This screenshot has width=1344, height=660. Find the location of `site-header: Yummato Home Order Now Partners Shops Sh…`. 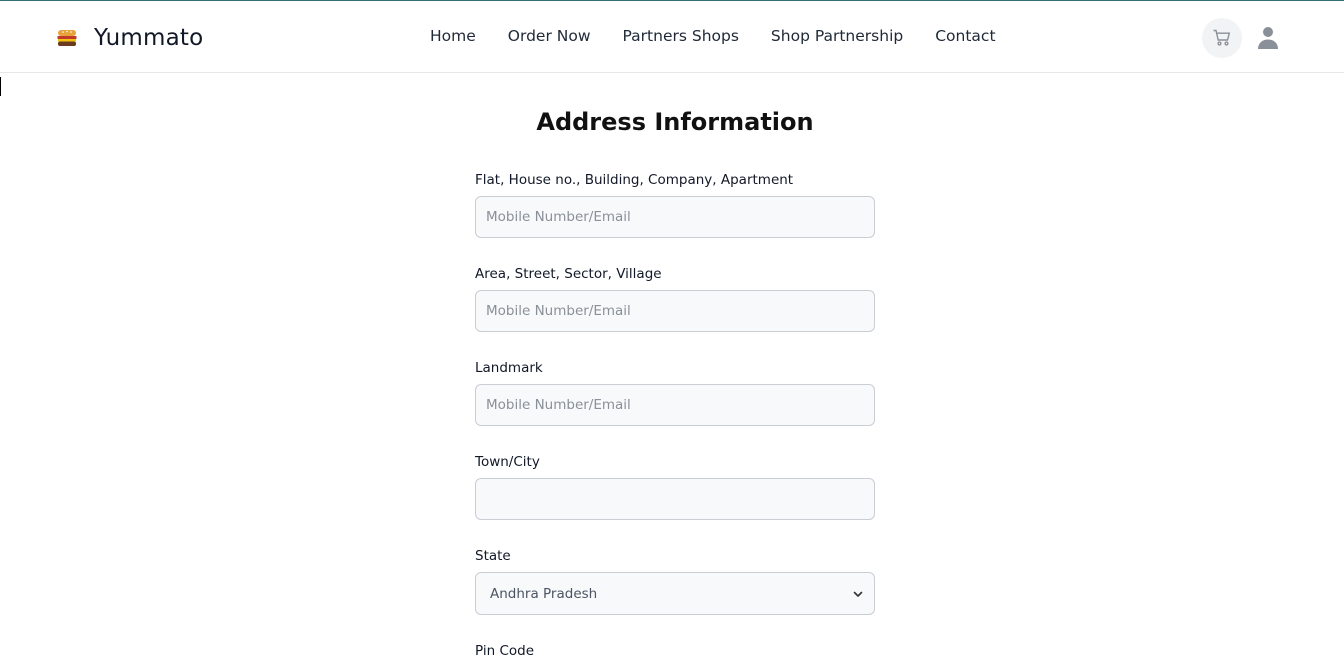

site-header: Yummato Home Order Now Partners Shops Sh… is located at coordinates (672, 37).